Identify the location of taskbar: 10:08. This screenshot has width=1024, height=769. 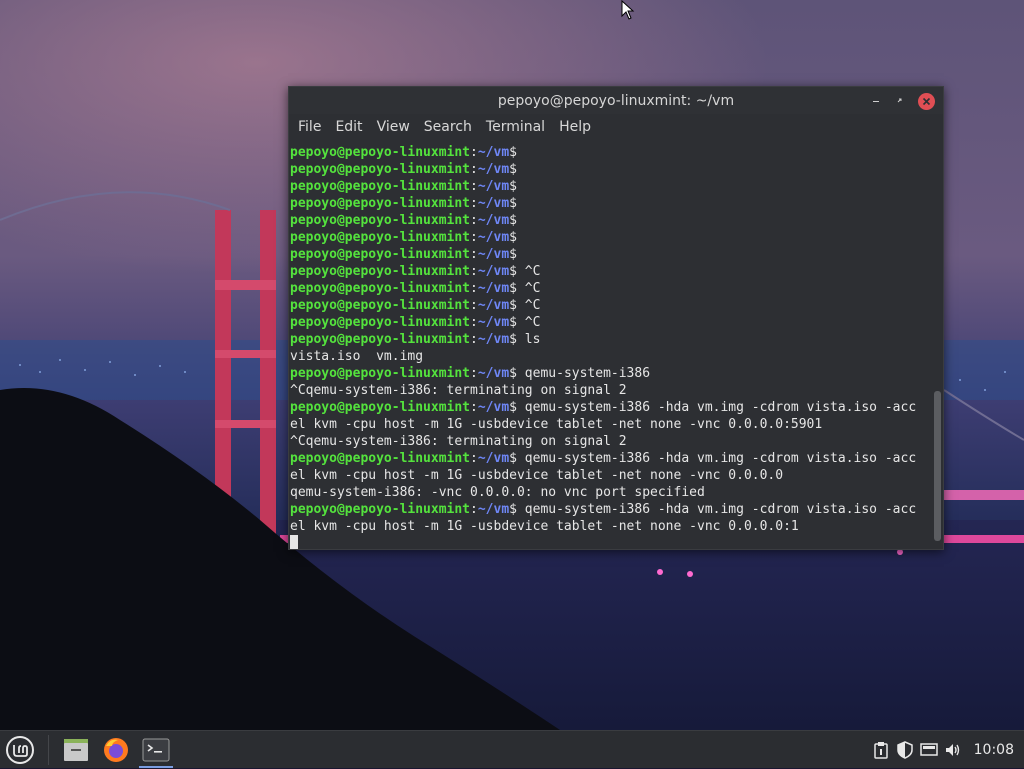
(512, 749).